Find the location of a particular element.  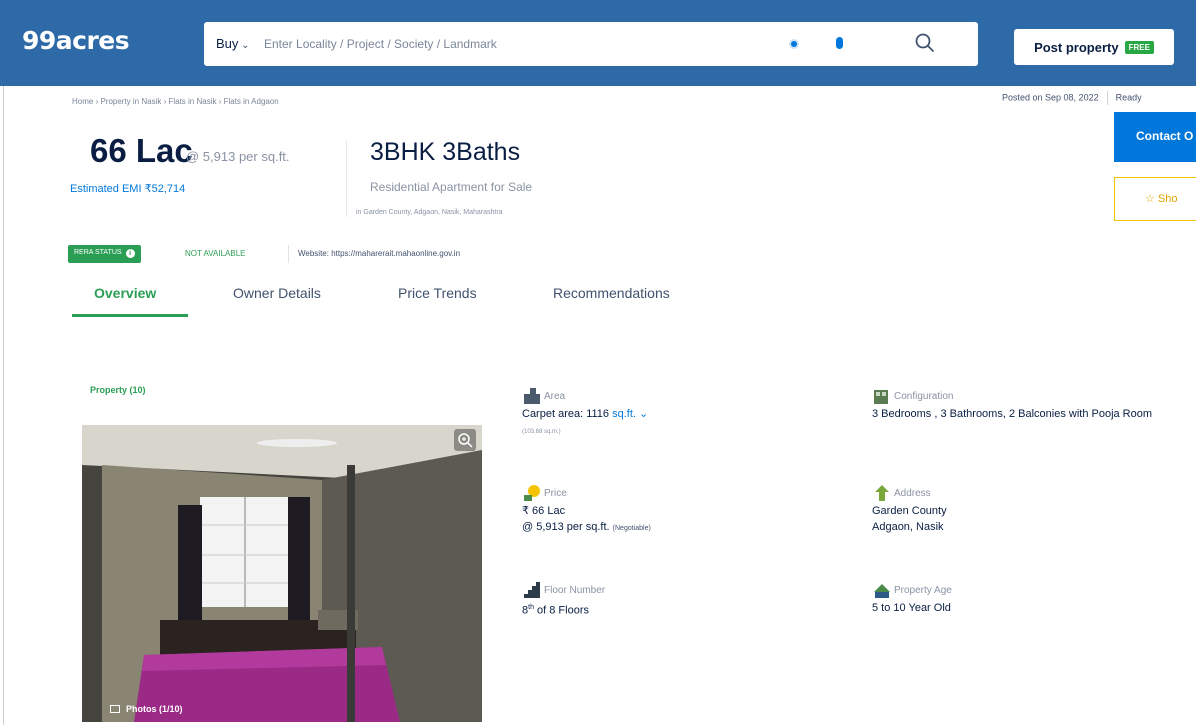

address-line2: Adgaon, Nasik is located at coordinates (908, 527).